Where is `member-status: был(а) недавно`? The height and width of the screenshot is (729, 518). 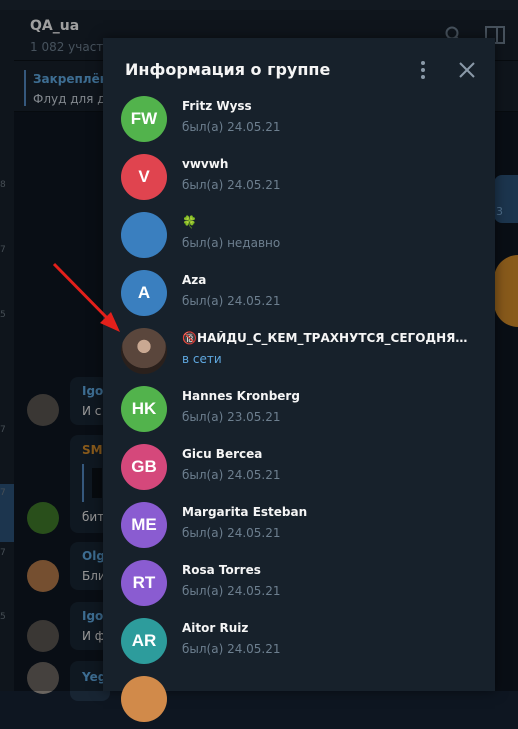
member-status: был(а) недавно is located at coordinates (231, 243).